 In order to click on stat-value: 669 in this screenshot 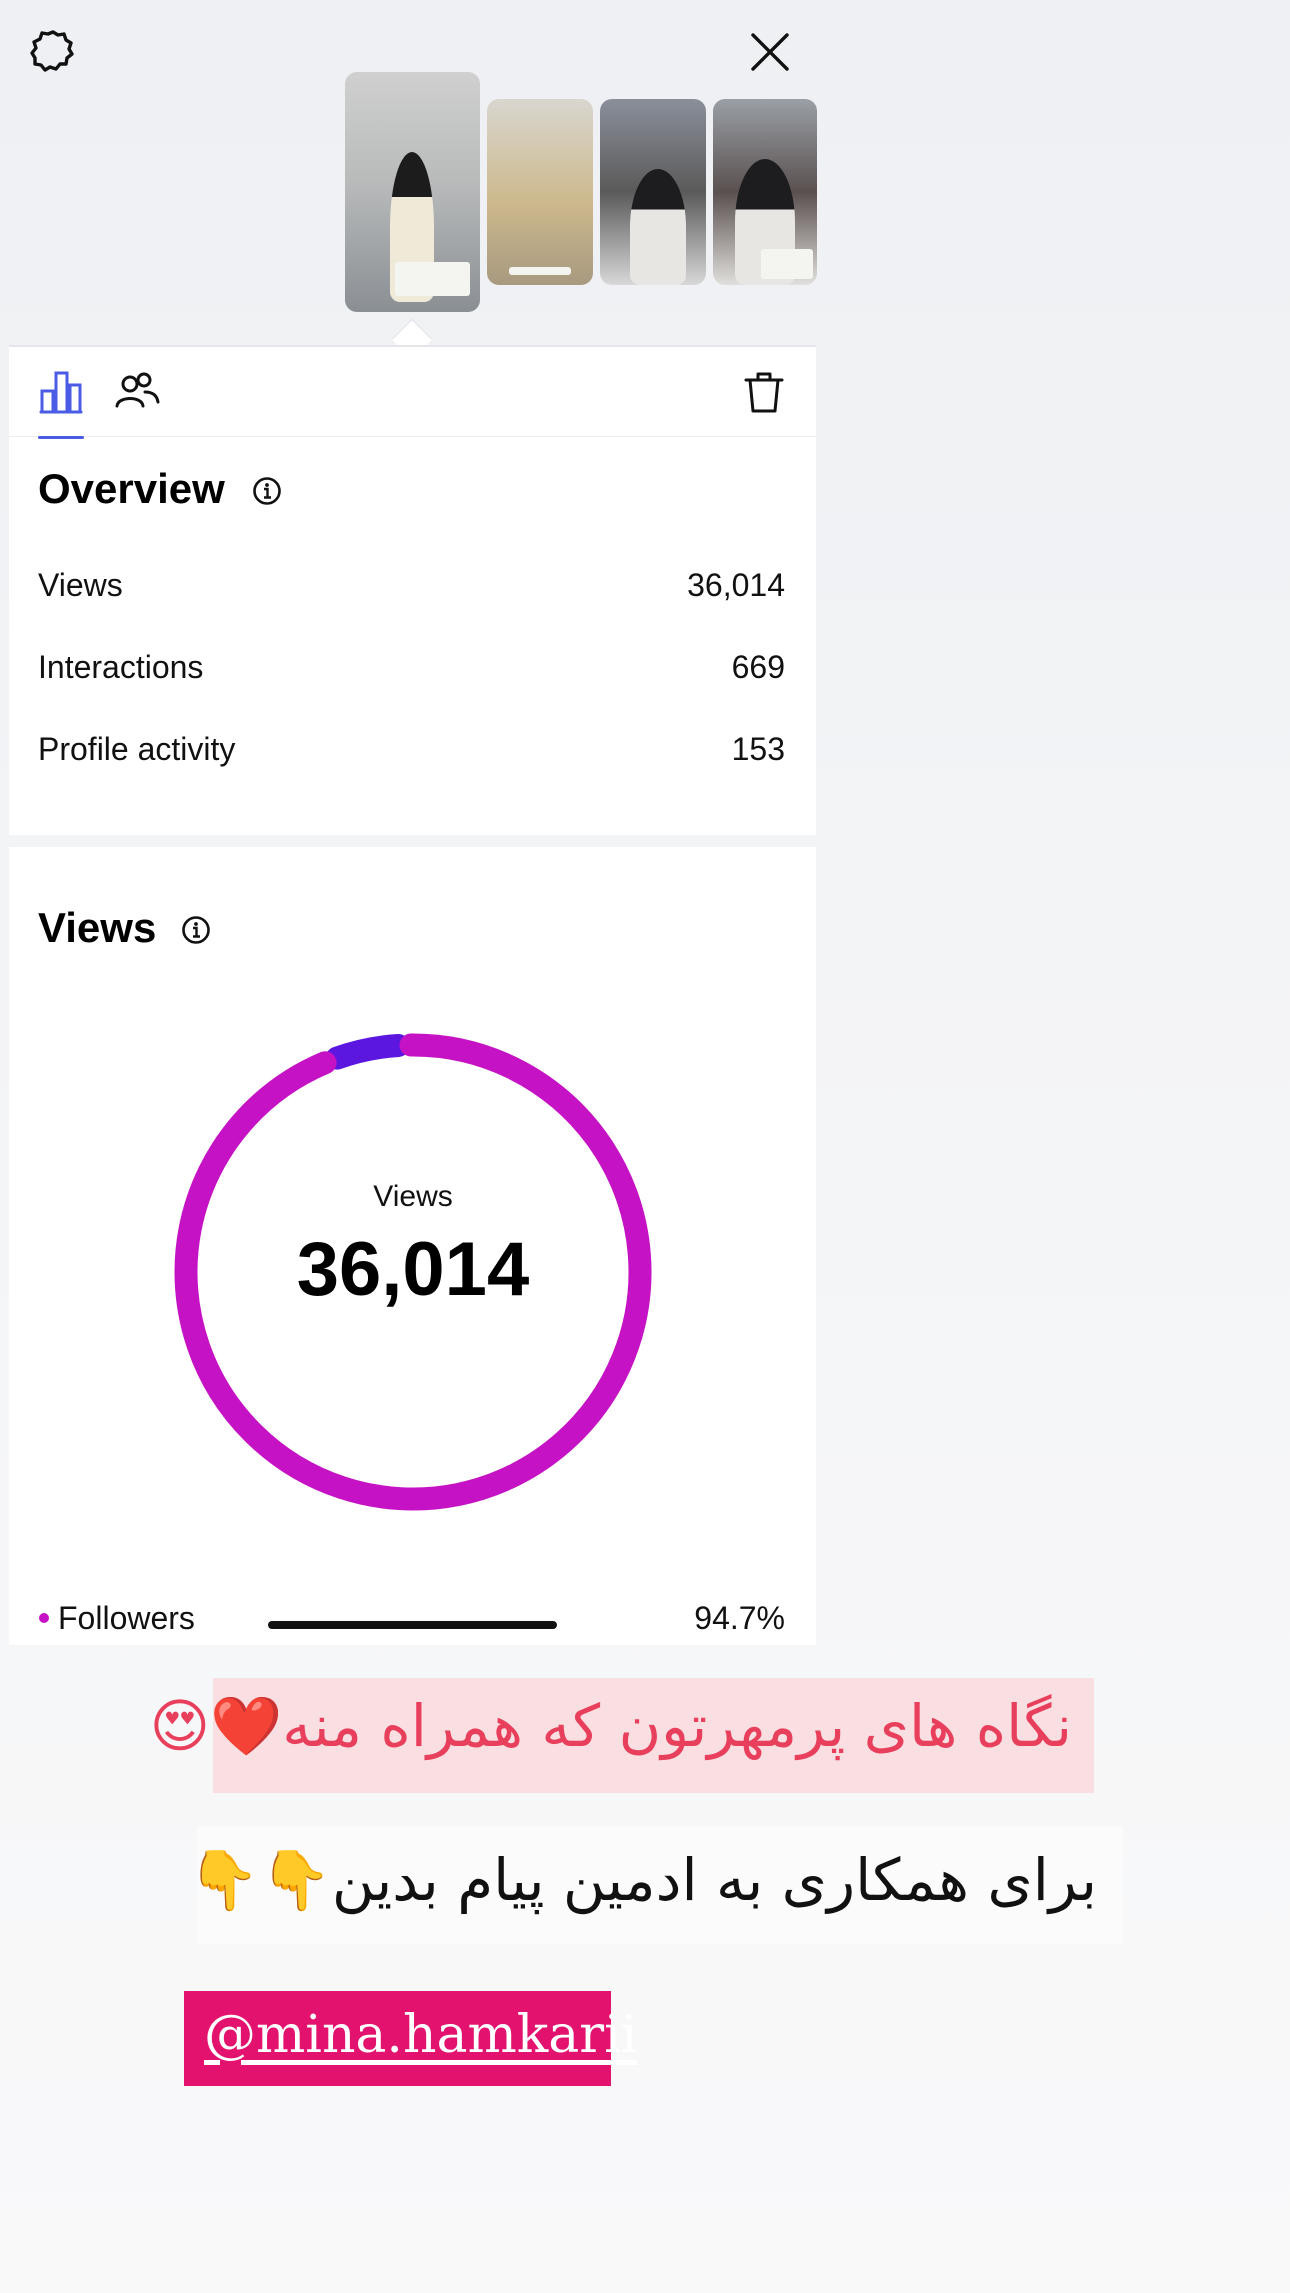, I will do `click(758, 667)`.